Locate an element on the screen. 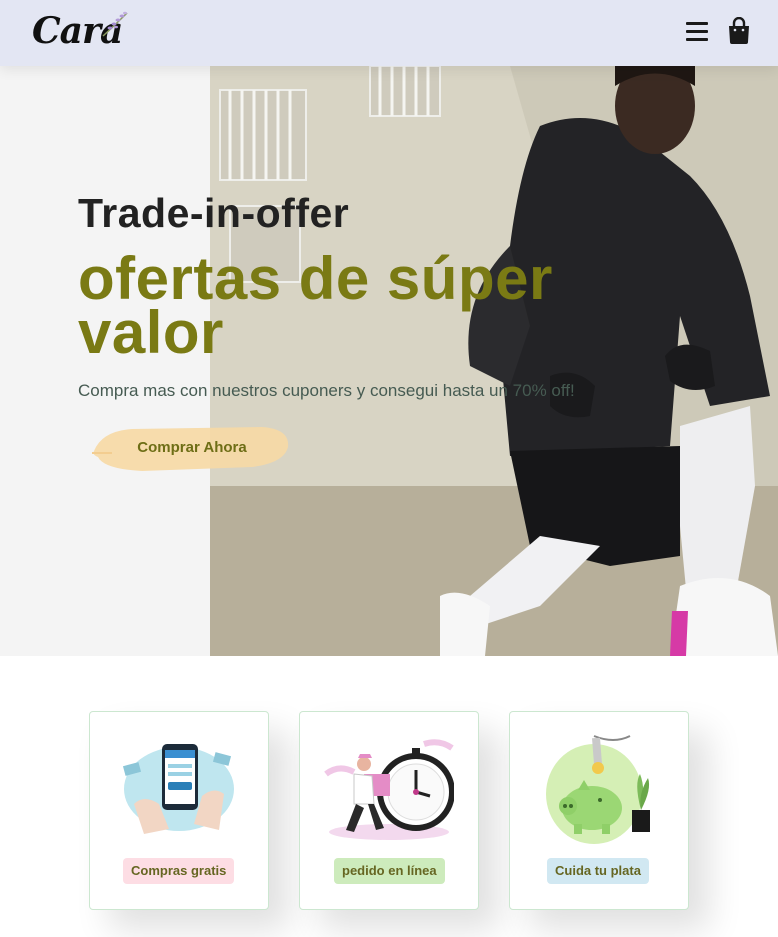  feature-box-online-order: pedido en línea is located at coordinates (389, 810).